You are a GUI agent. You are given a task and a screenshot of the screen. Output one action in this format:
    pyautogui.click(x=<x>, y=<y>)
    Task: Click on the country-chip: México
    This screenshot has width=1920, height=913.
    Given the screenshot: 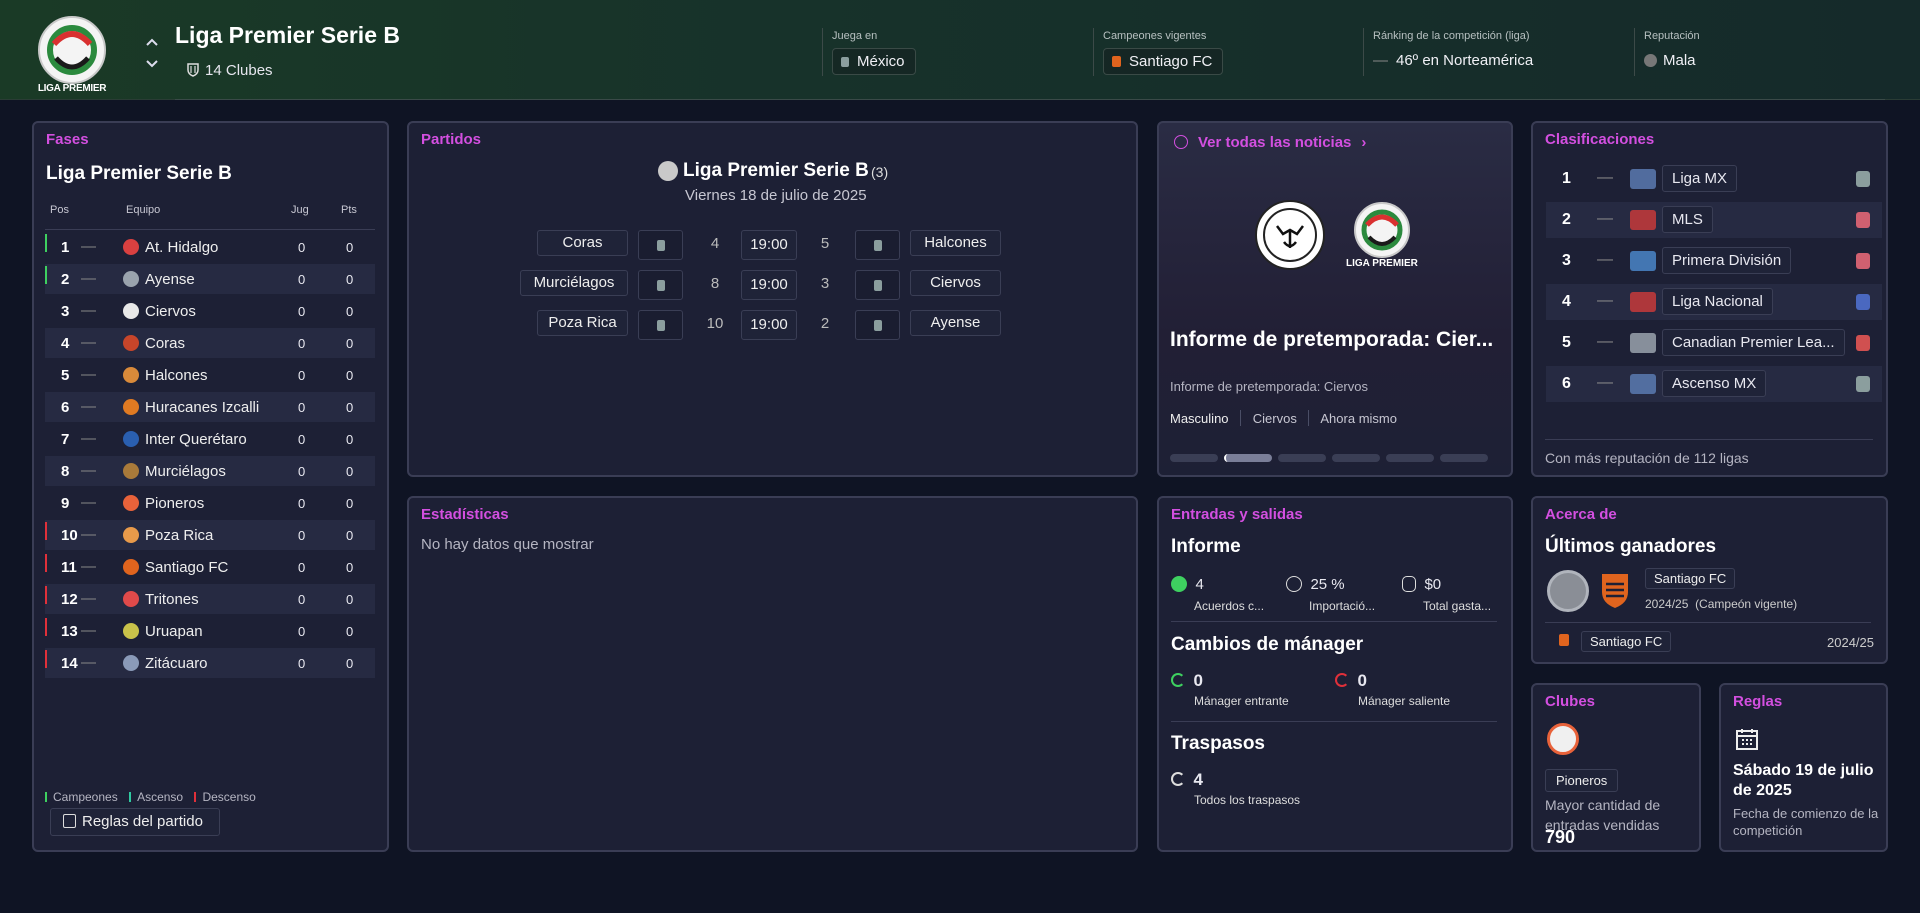 What is the action you would take?
    pyautogui.click(x=874, y=61)
    